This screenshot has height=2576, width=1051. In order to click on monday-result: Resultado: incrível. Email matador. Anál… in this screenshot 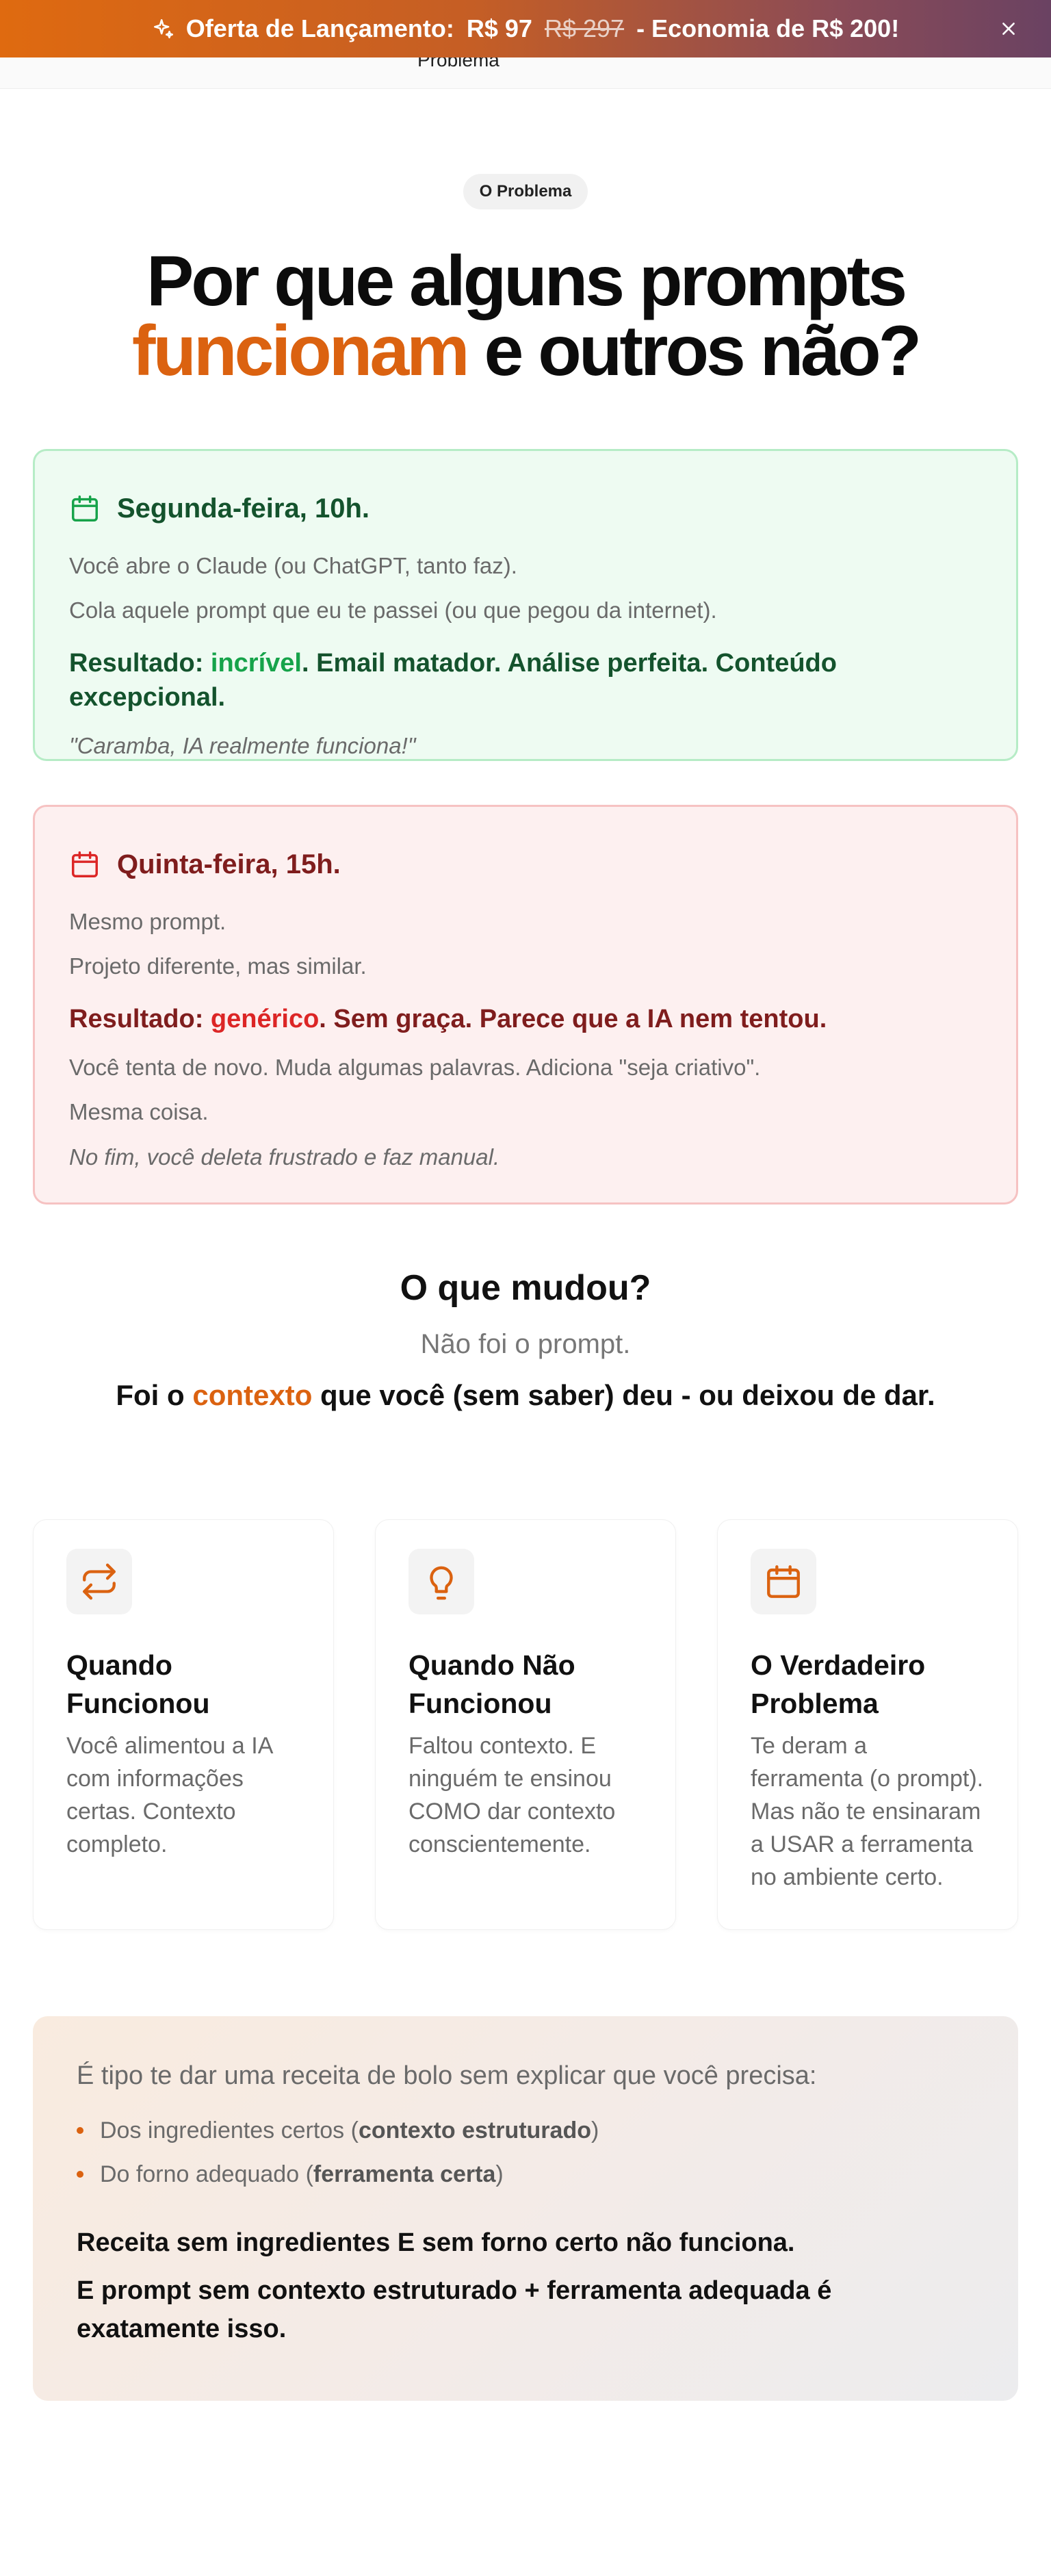, I will do `click(525, 680)`.